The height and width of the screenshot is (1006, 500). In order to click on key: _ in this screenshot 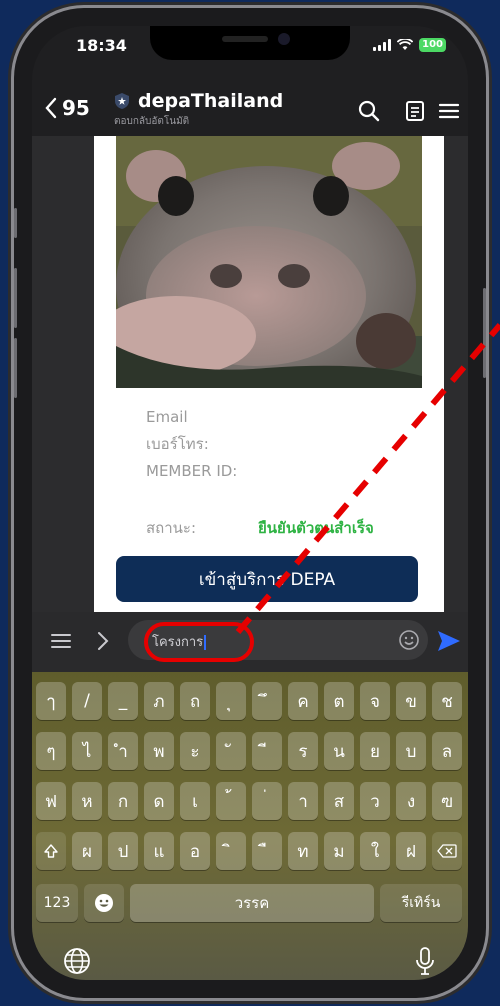, I will do `click(123, 701)`.